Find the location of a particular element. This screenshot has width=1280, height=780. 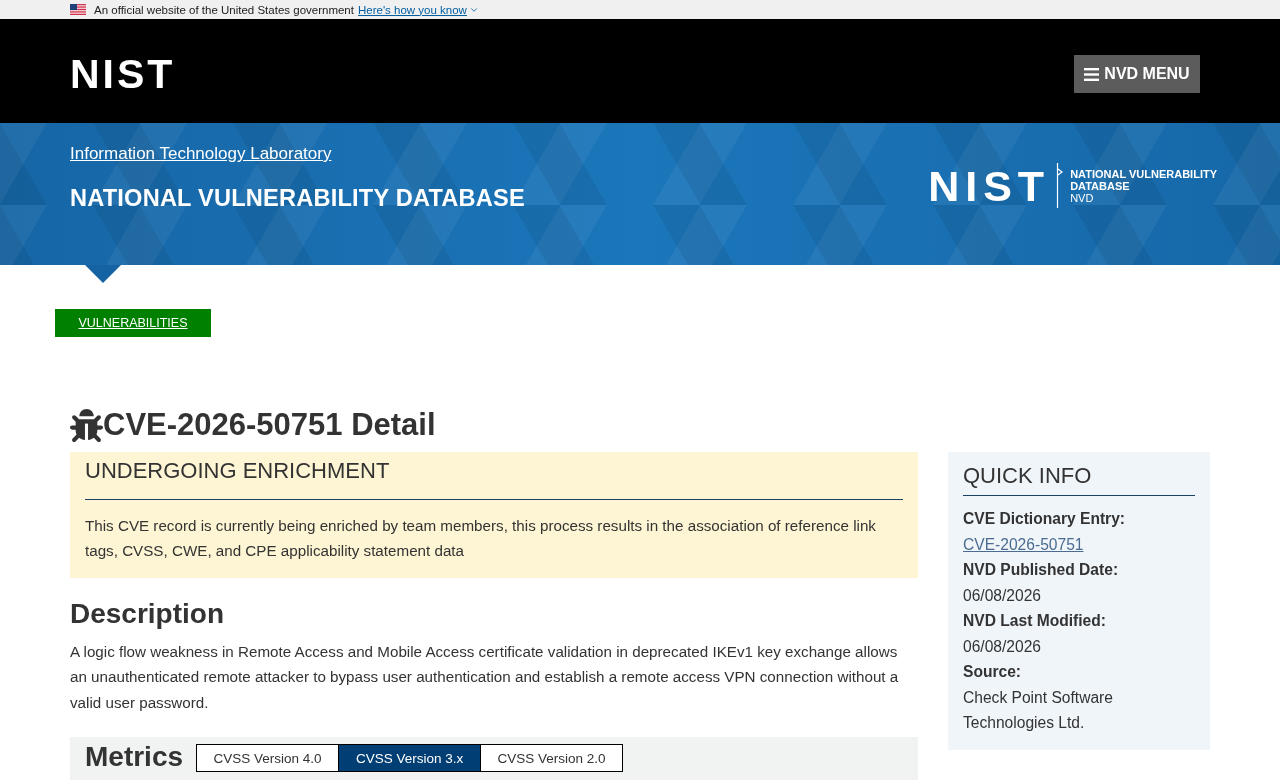

pointer-triangle-icon is located at coordinates (103, 274).